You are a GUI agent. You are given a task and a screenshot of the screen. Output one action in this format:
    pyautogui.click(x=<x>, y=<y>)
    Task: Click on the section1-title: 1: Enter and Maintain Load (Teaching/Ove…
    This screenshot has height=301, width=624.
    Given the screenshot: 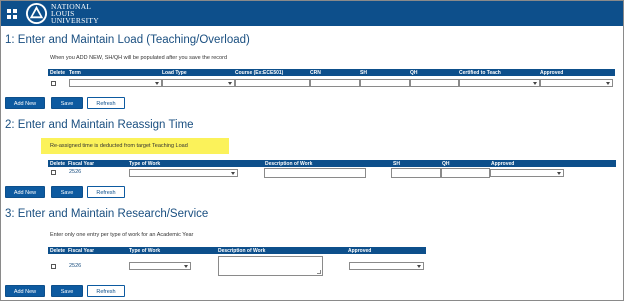 What is the action you would take?
    pyautogui.click(x=127, y=40)
    